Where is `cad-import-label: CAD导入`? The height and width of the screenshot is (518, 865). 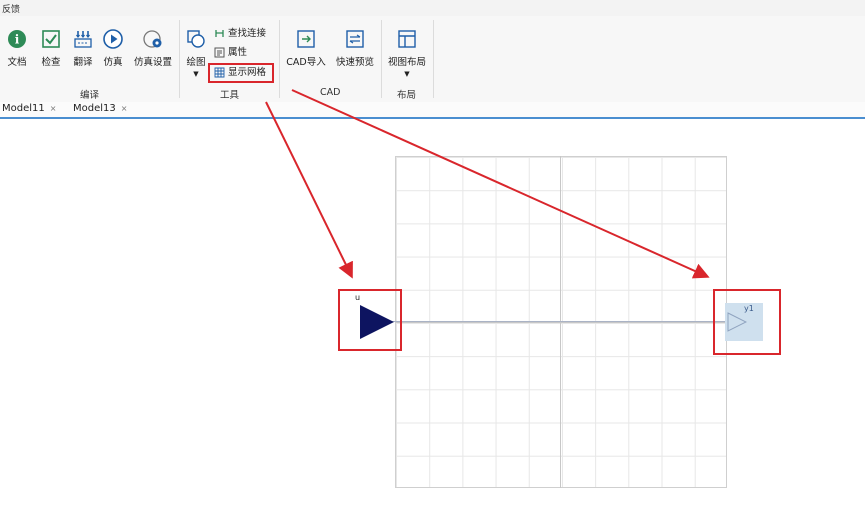
cad-import-label: CAD导入 is located at coordinates (306, 62).